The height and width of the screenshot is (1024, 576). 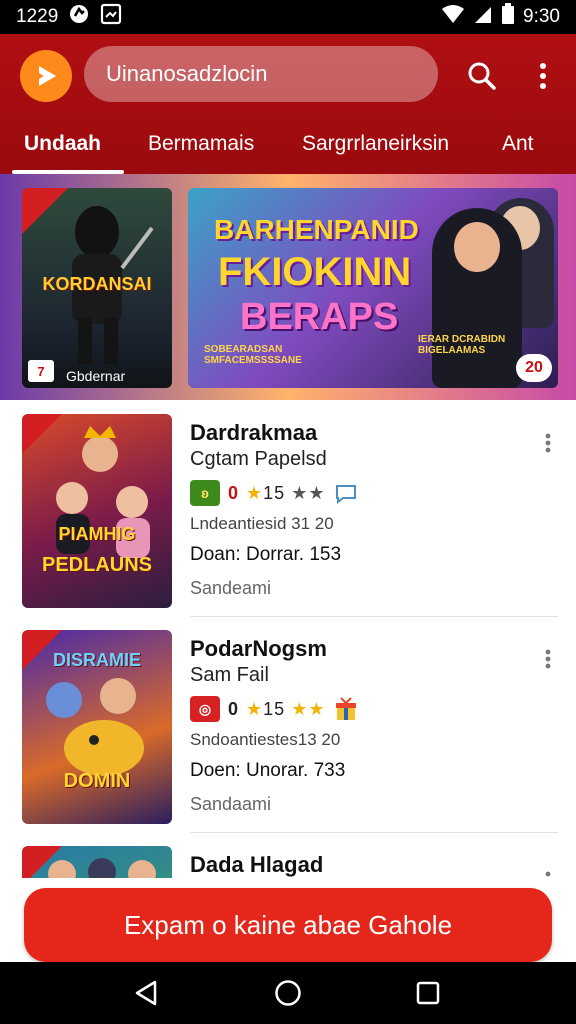 I want to click on app-thumbnail, so click(x=97, y=863).